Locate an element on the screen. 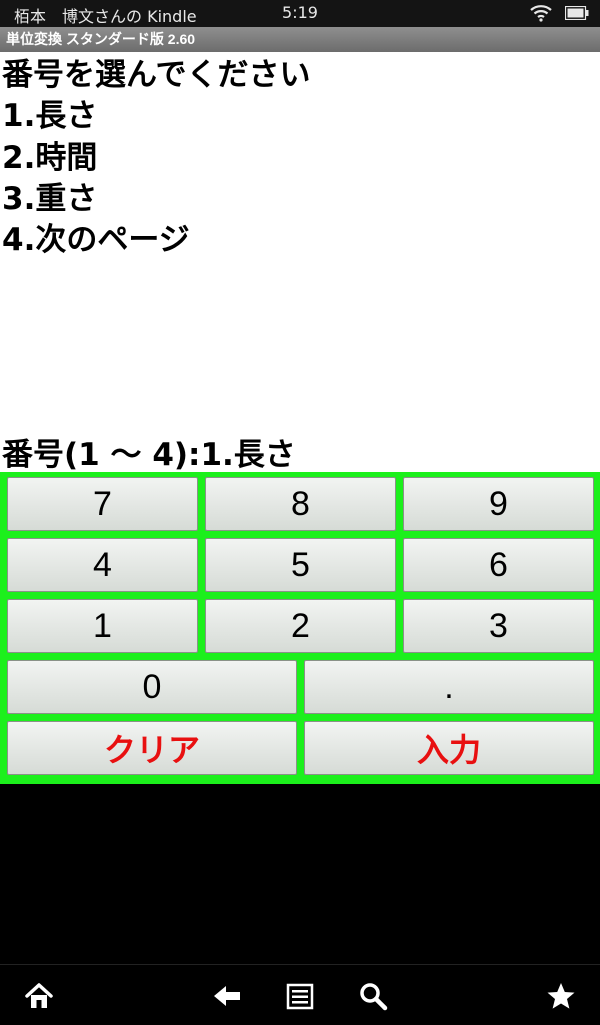 This screenshot has width=600, height=1025. bottom-nav-bar is located at coordinates (300, 994).